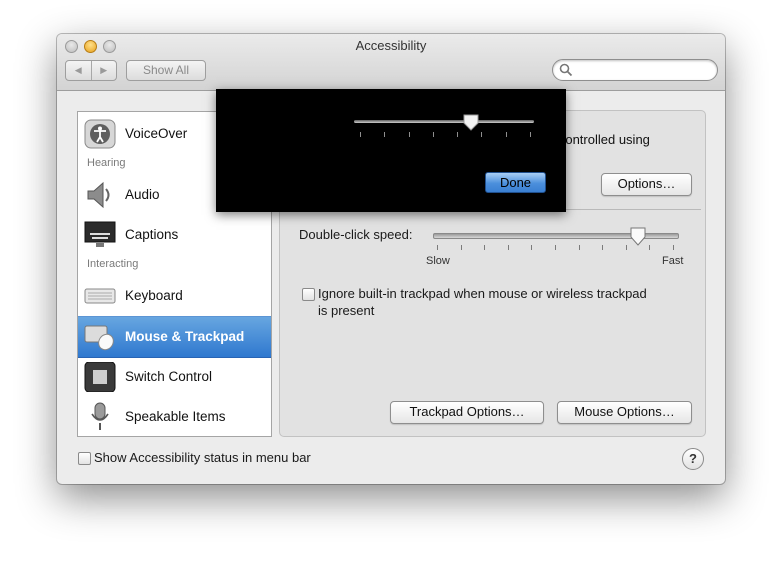 The image size is (782, 563). Describe the element at coordinates (104, 70) in the screenshot. I see `forward-arrow-icon: ▶` at that location.